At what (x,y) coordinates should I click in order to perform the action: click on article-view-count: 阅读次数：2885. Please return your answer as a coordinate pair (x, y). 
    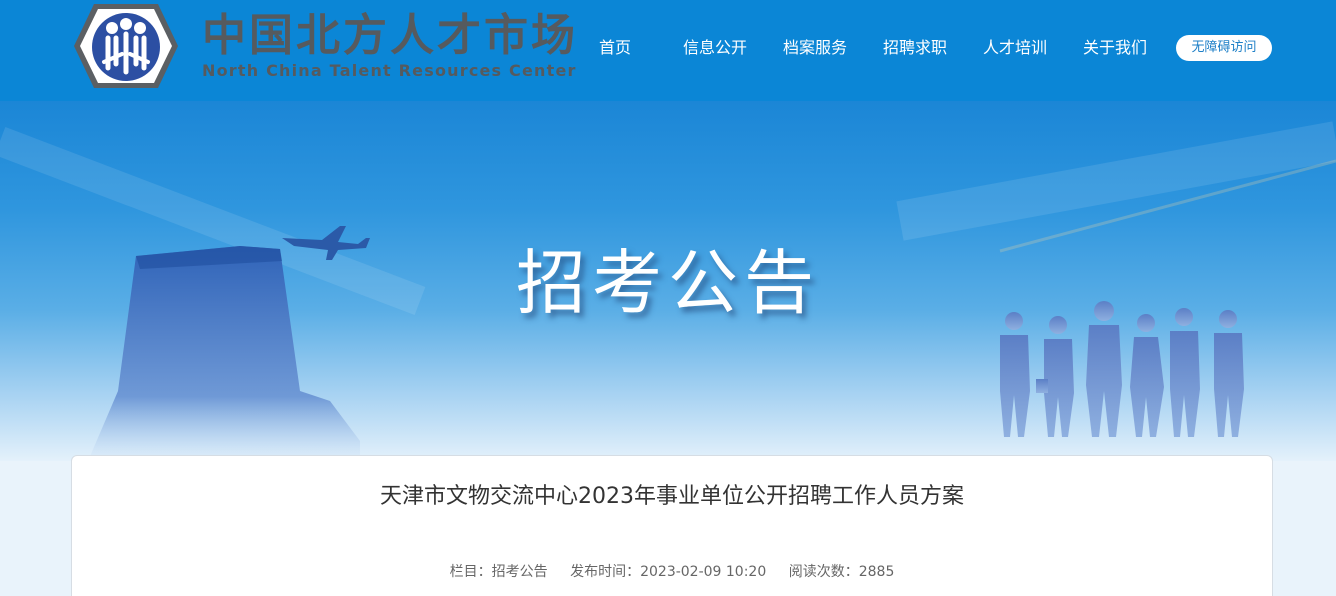
    Looking at the image, I should click on (841, 572).